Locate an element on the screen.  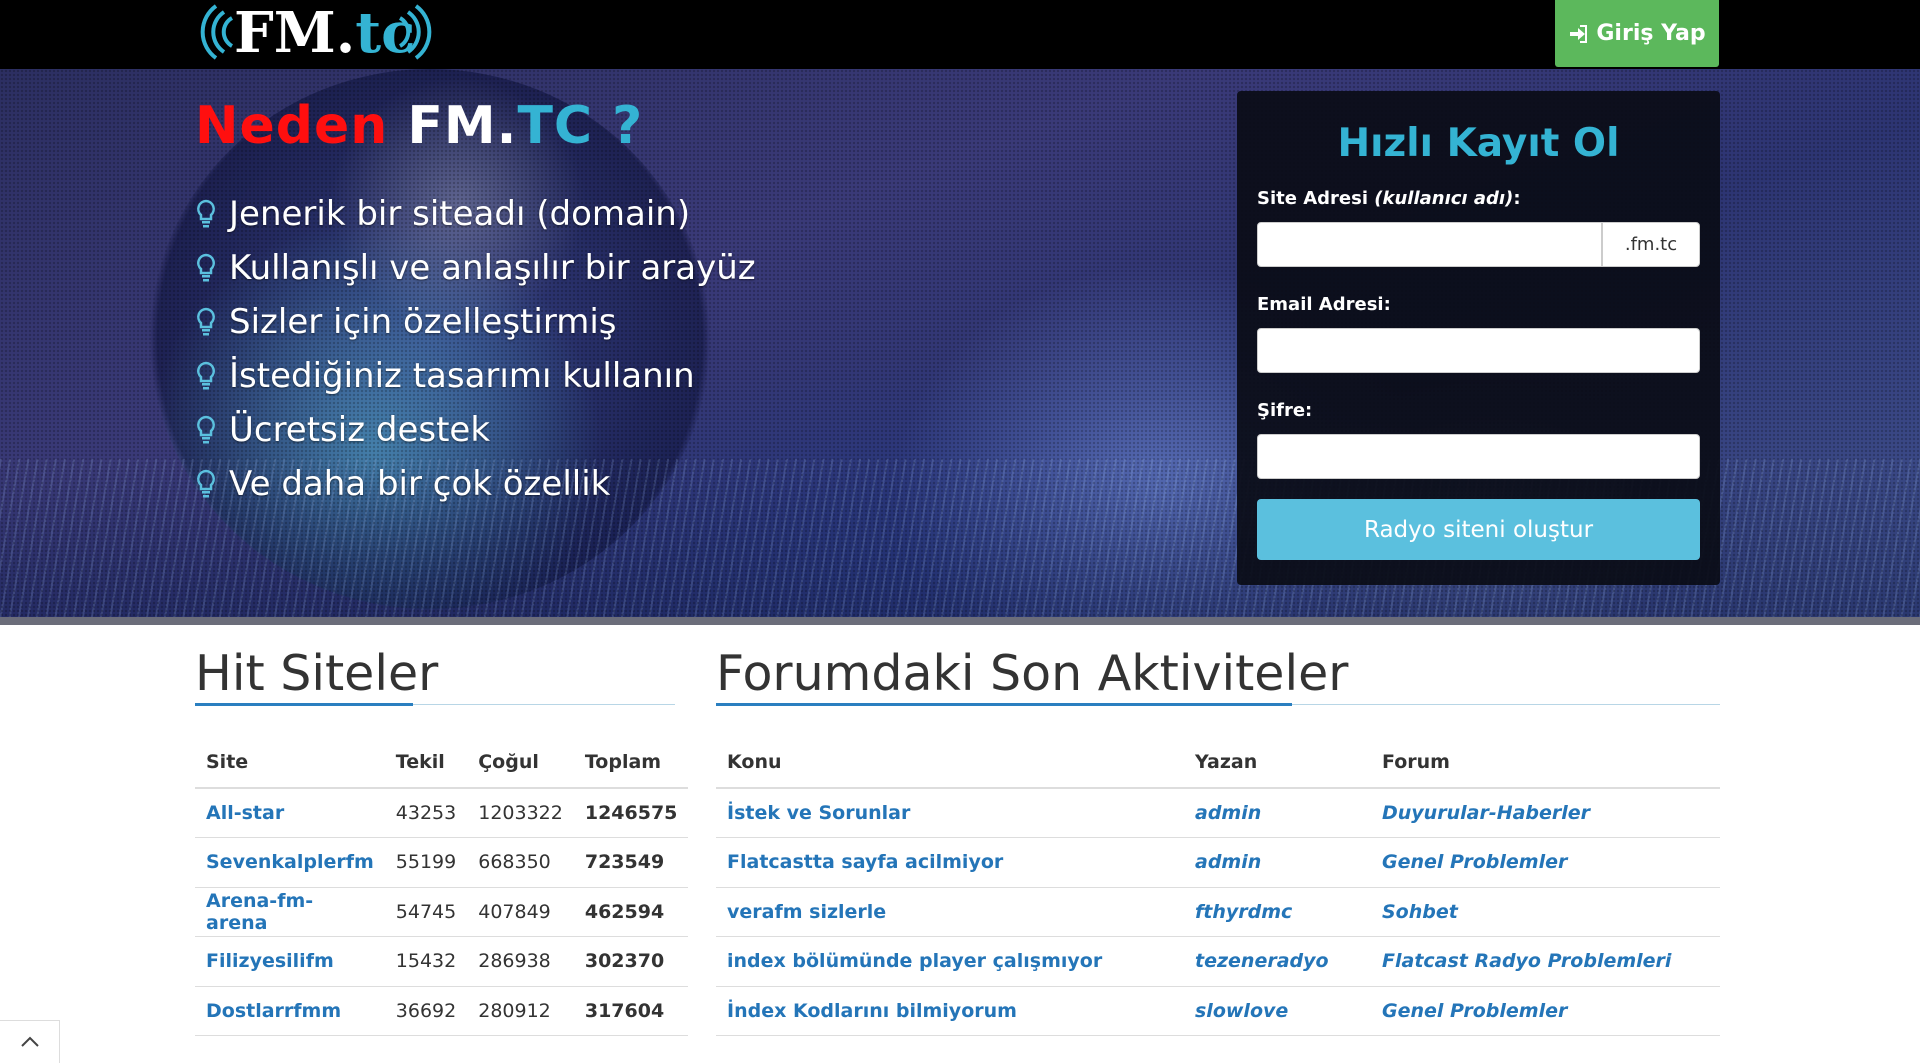
tekil-cell: 43253 is located at coordinates (426, 813).